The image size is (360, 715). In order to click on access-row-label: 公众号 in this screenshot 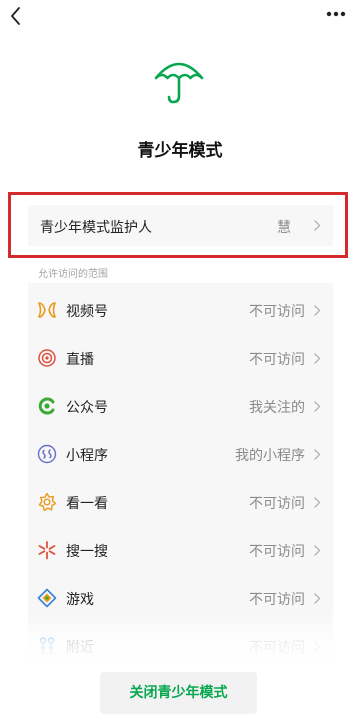, I will do `click(87, 408)`.